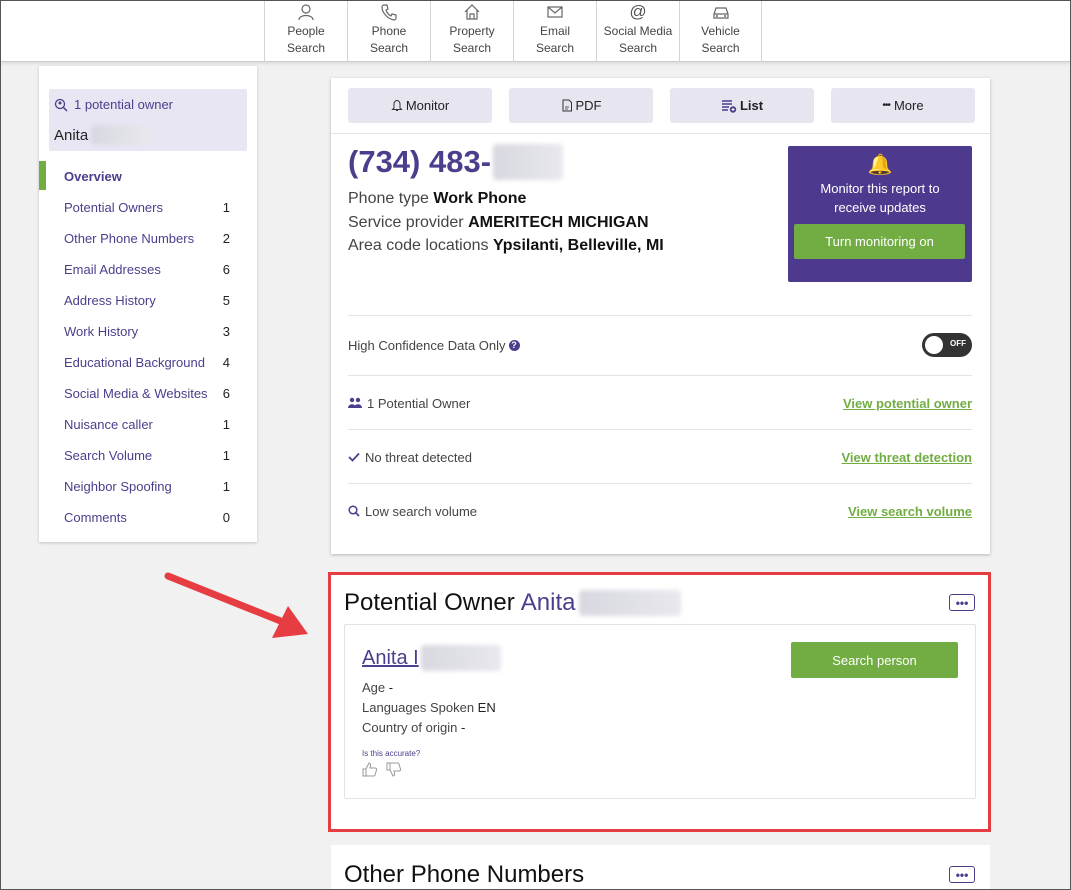 Image resolution: width=1071 pixels, height=890 pixels. What do you see at coordinates (93, 176) in the screenshot?
I see `sidebar-item-label: Overview` at bounding box center [93, 176].